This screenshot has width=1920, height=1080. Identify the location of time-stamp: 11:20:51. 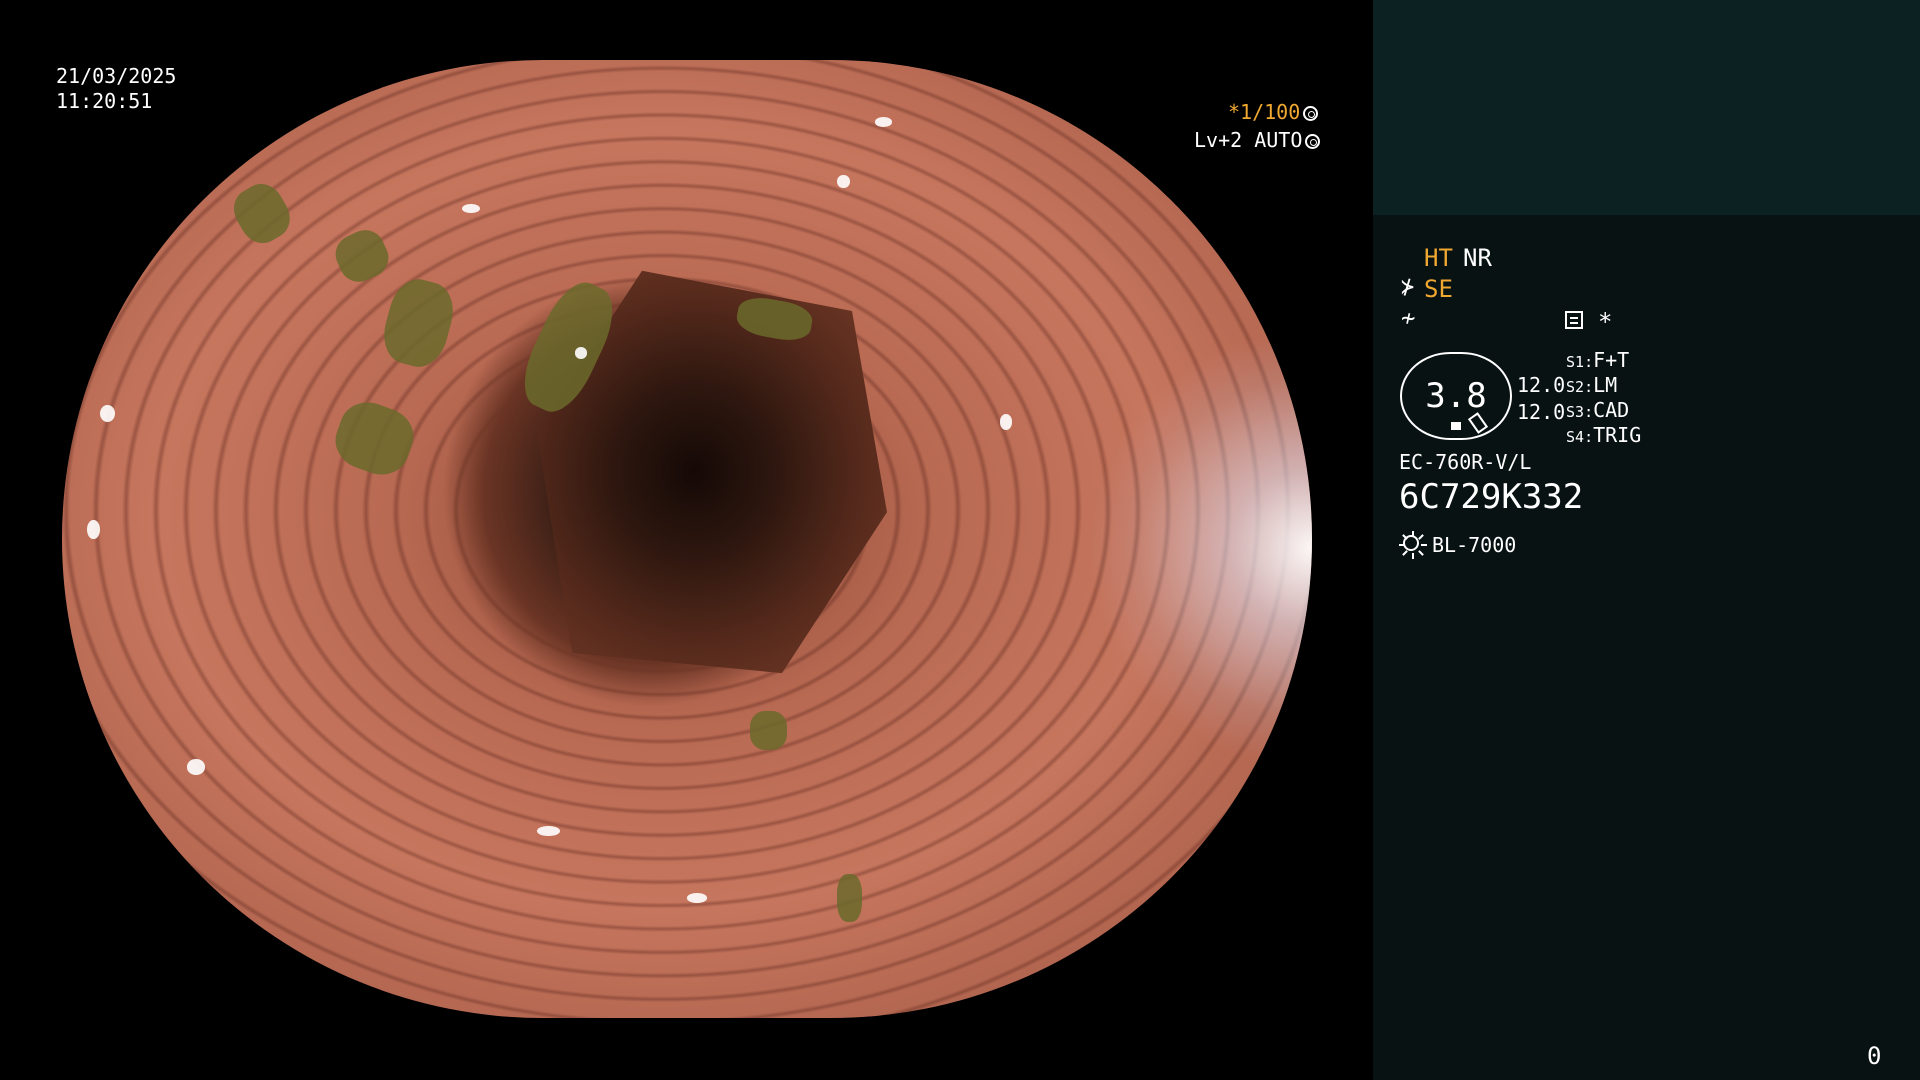
(104, 101).